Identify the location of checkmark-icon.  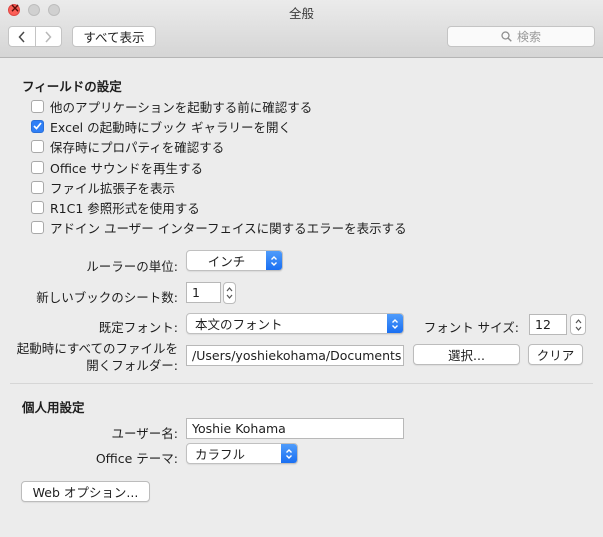
(37, 126).